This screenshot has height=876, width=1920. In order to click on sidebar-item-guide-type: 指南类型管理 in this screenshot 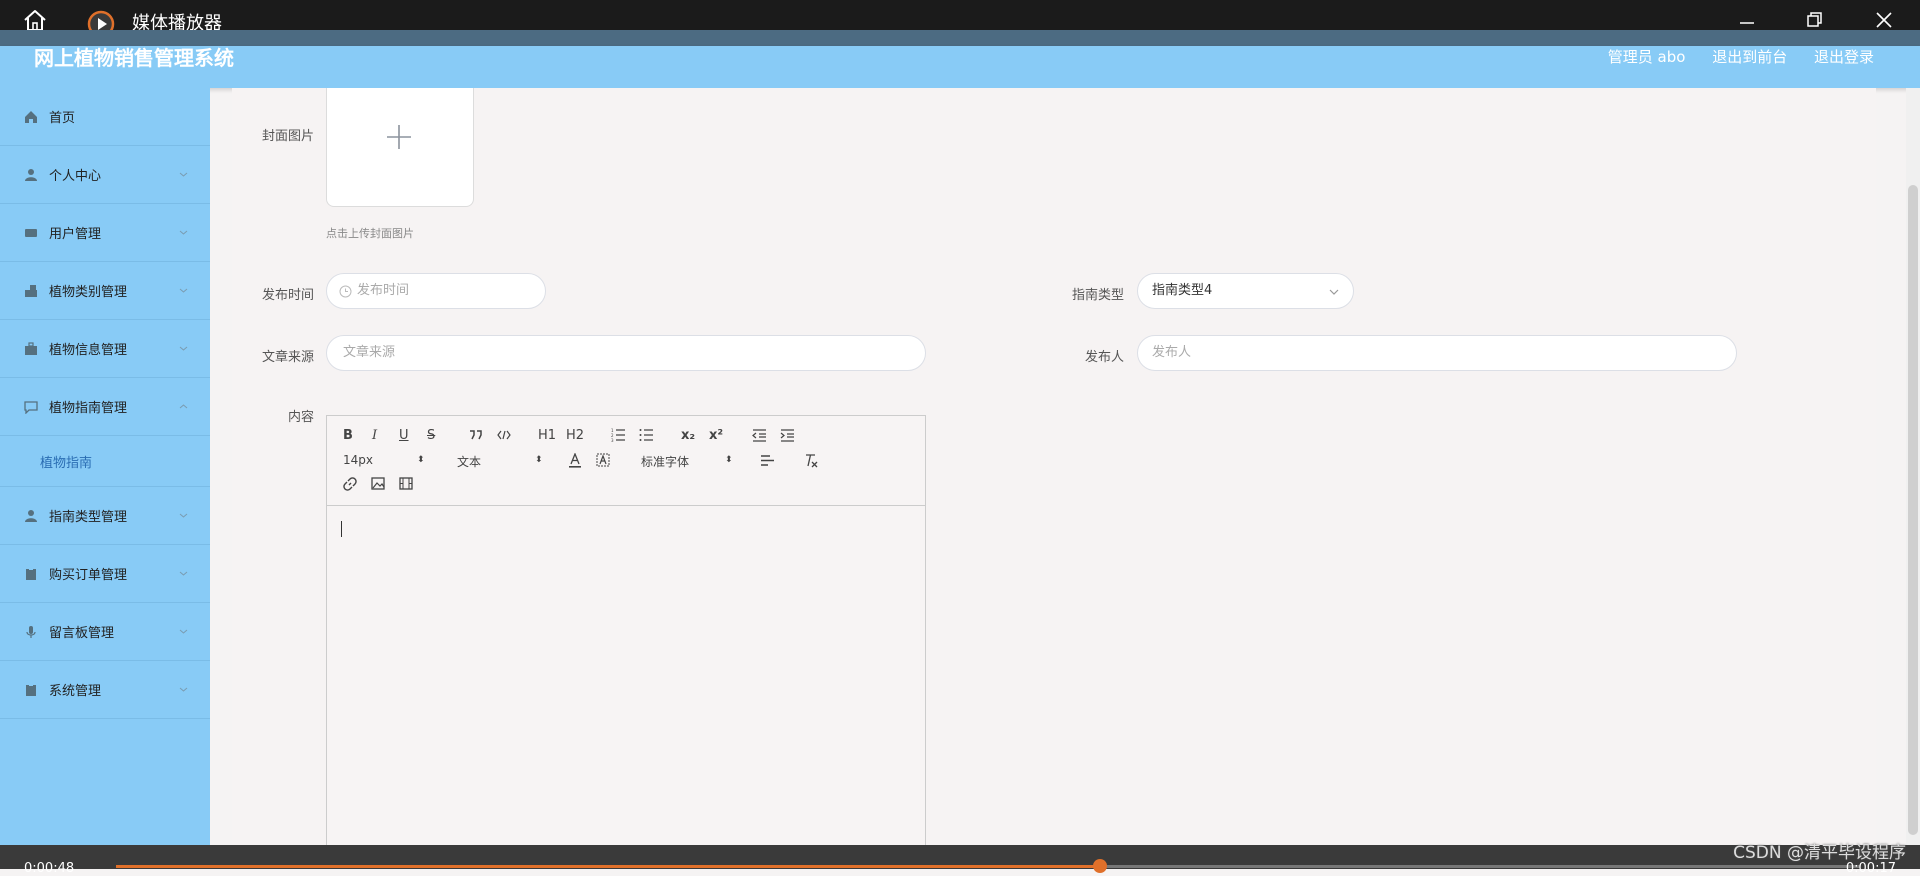, I will do `click(105, 516)`.